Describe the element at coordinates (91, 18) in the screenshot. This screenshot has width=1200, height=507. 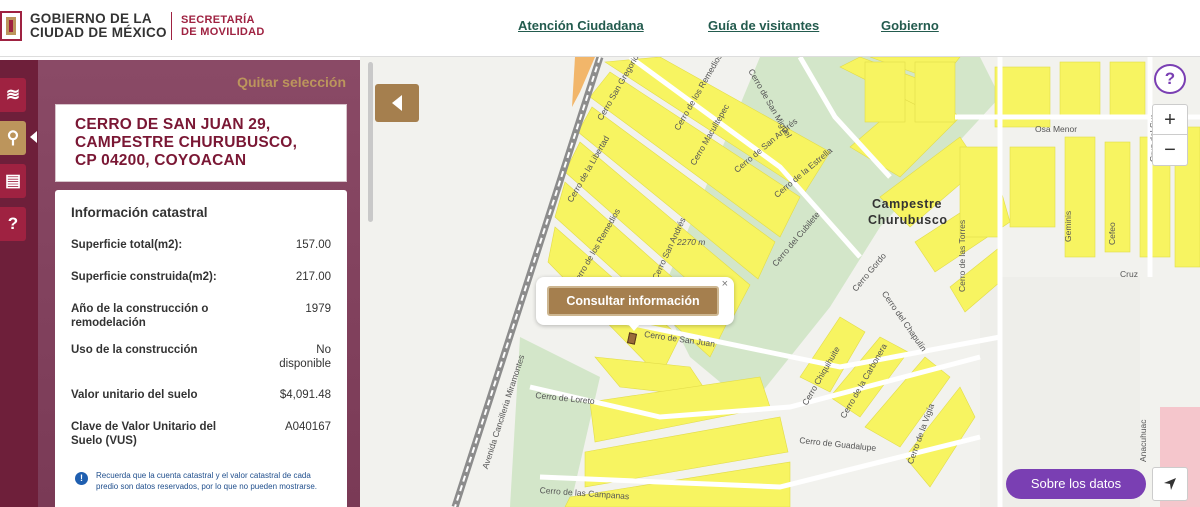
I see `gov-line-1: GOBIERNO DE LA` at that location.